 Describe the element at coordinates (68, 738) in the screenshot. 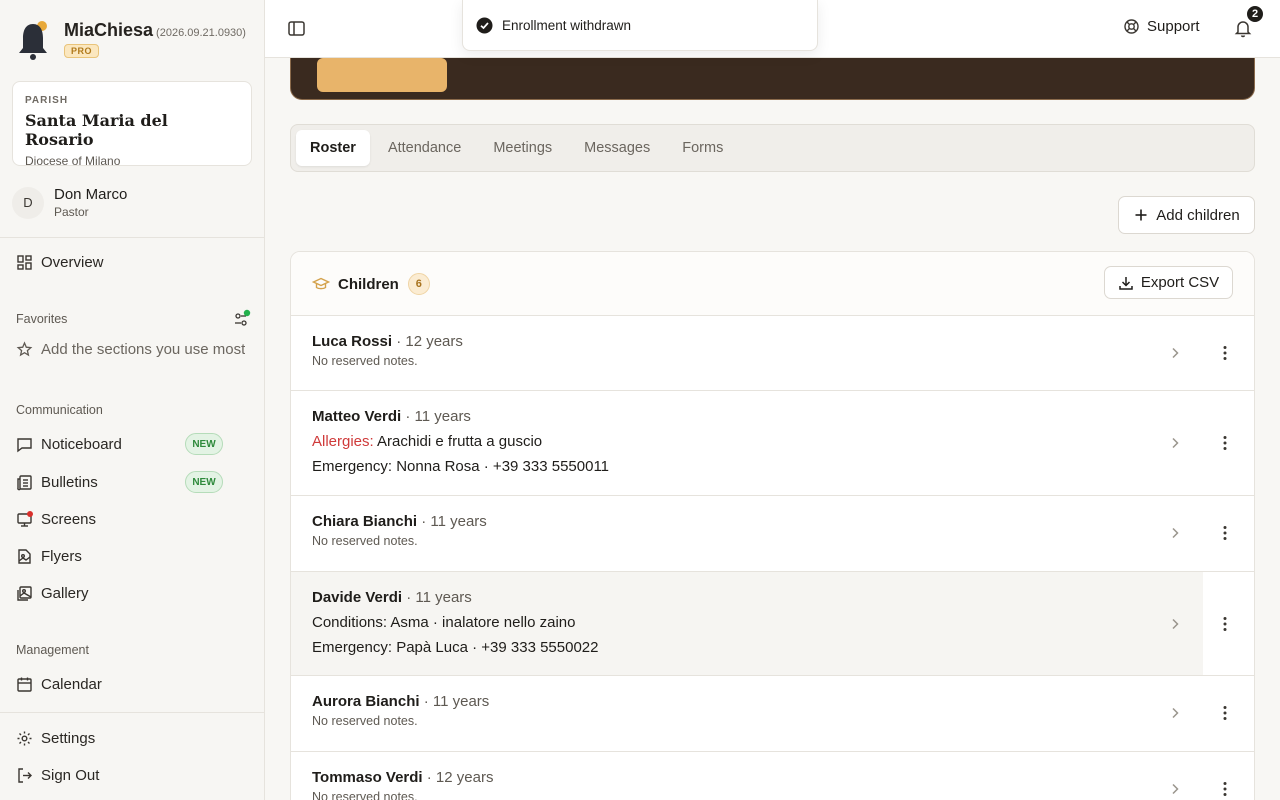

I see `sidebar-item-label: Settings` at that location.